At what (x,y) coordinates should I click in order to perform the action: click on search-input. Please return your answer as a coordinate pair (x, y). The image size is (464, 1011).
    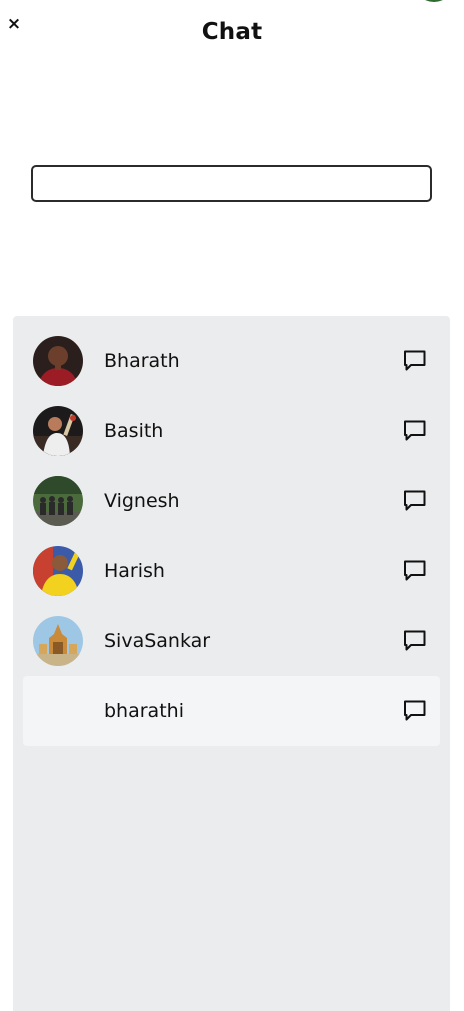
    Looking at the image, I should click on (231, 183).